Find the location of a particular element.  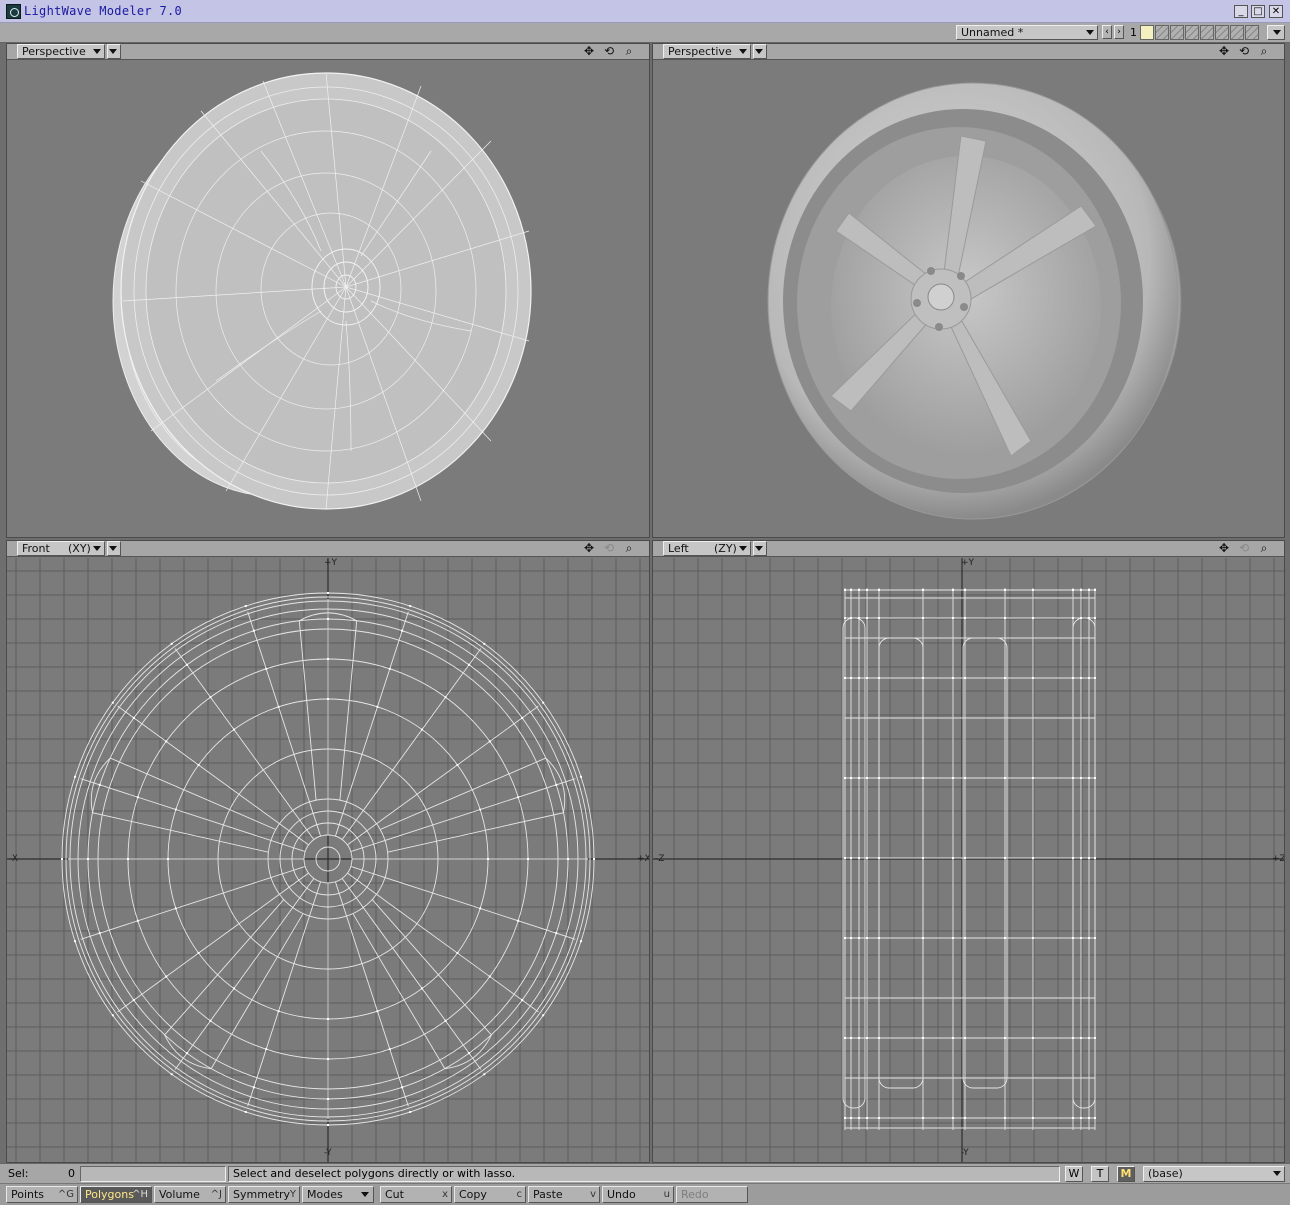

button-label: Paste is located at coordinates (548, 1194).